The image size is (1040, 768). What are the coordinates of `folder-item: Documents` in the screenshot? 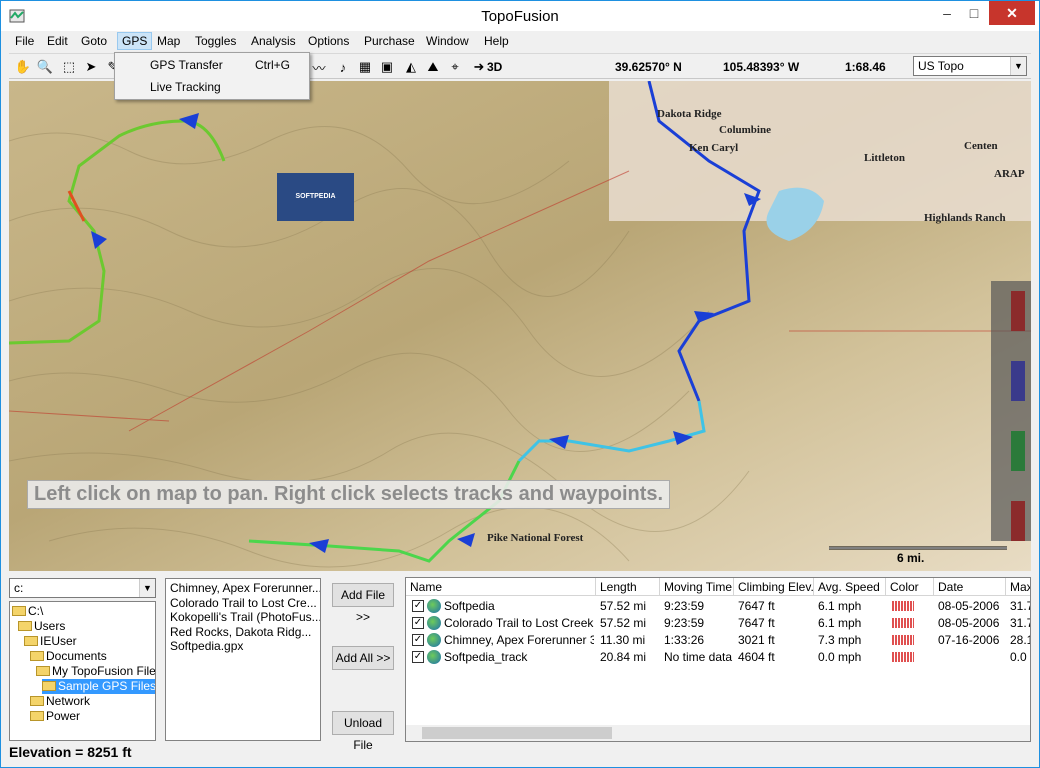 It's located at (92, 656).